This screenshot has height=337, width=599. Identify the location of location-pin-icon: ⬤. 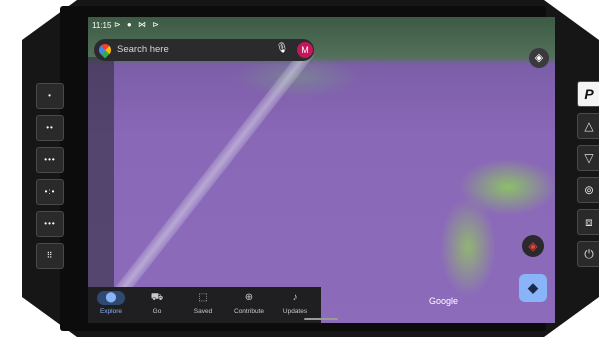
(111, 298).